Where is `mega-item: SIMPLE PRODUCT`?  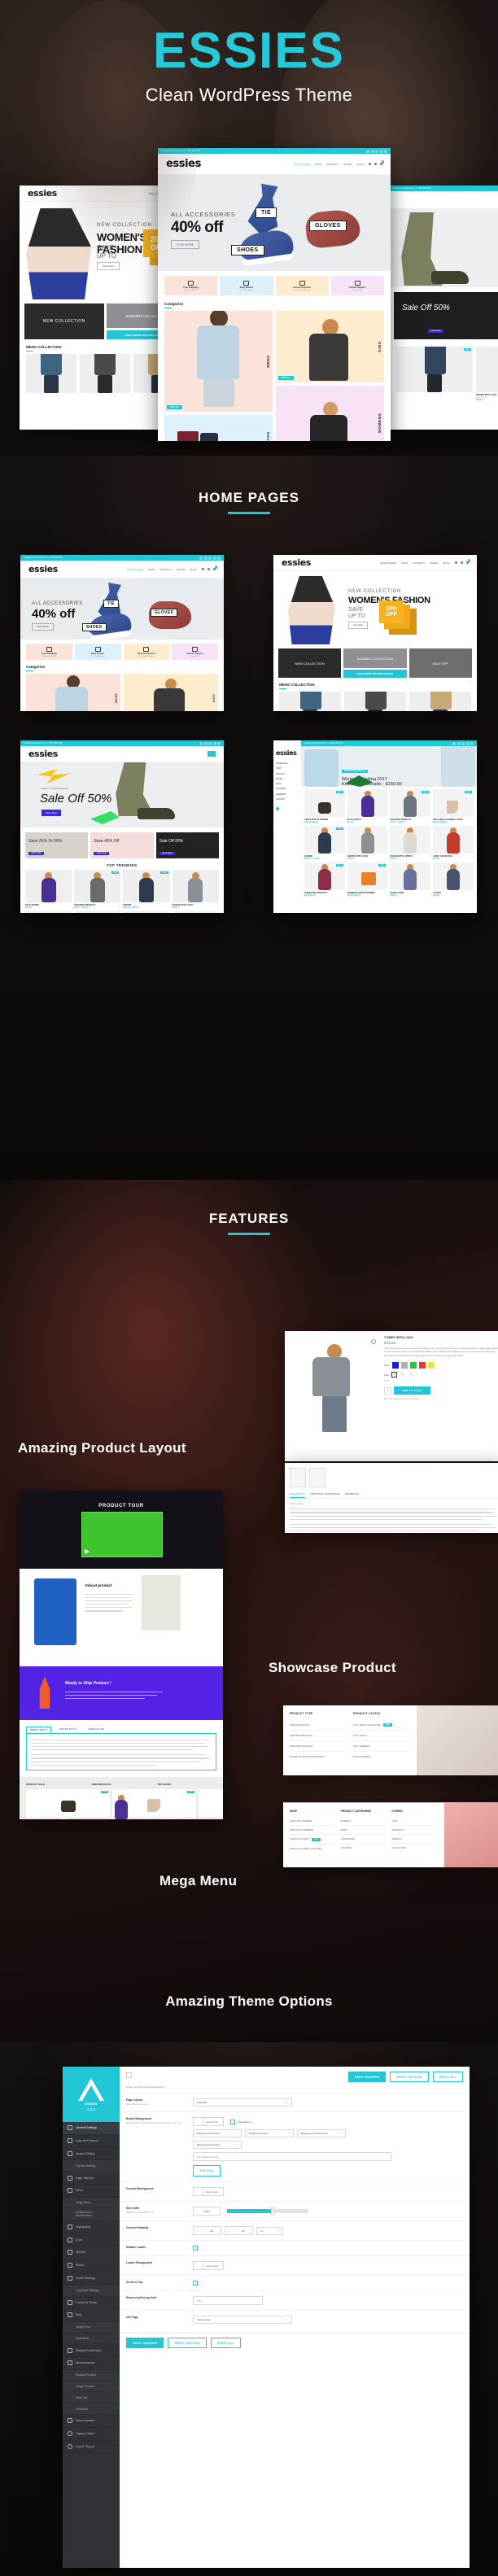
mega-item: SIMPLE PRODUCT is located at coordinates (318, 1725).